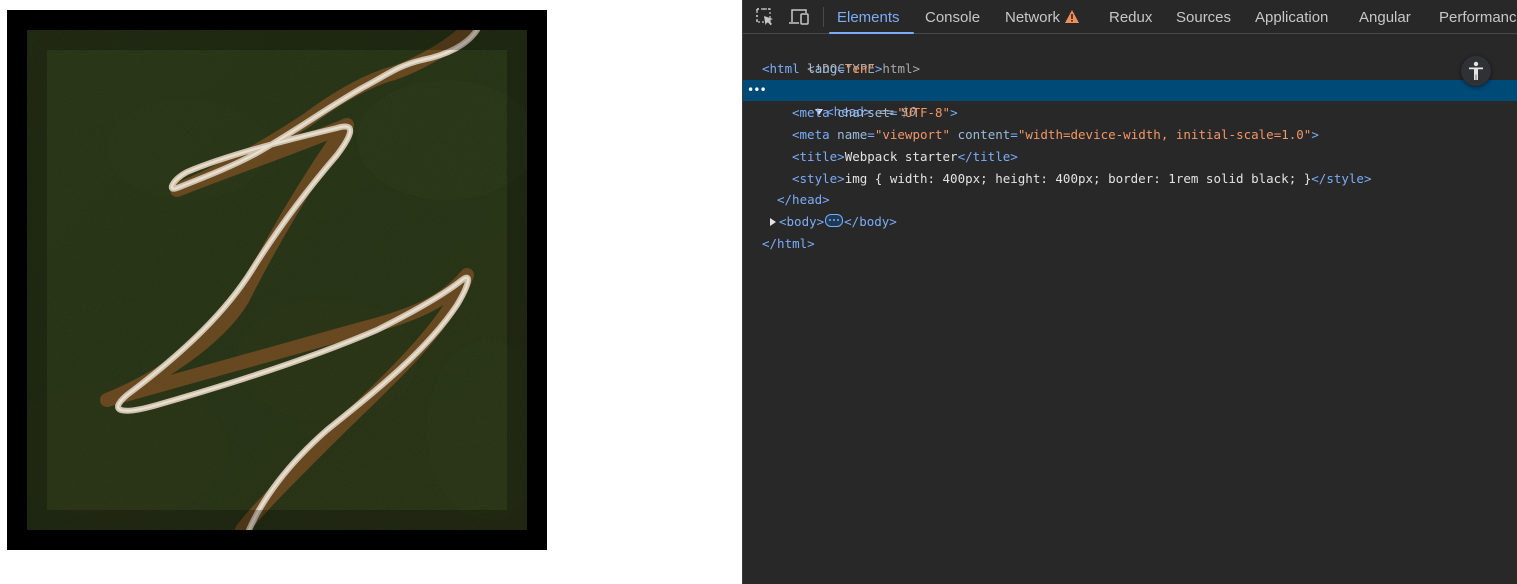  I want to click on tab-redux: Redux, so click(1130, 17).